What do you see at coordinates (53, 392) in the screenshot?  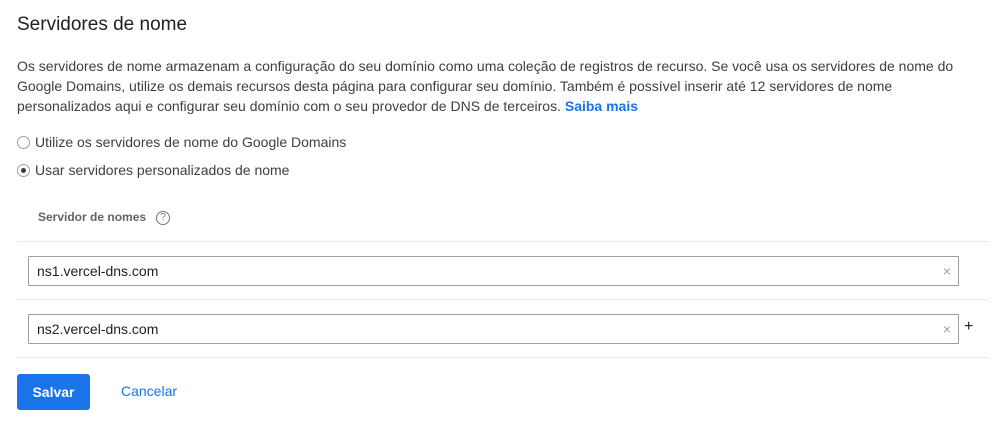 I see `save-button: Salvar` at bounding box center [53, 392].